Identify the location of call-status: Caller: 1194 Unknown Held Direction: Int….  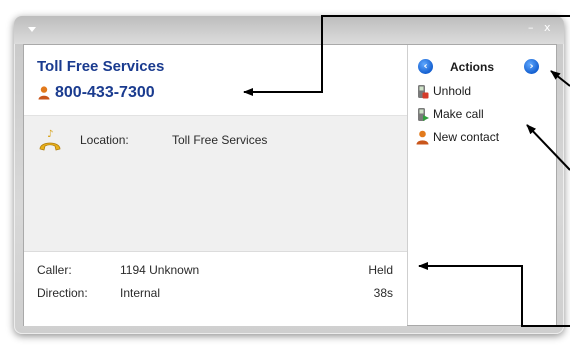
(215, 288).